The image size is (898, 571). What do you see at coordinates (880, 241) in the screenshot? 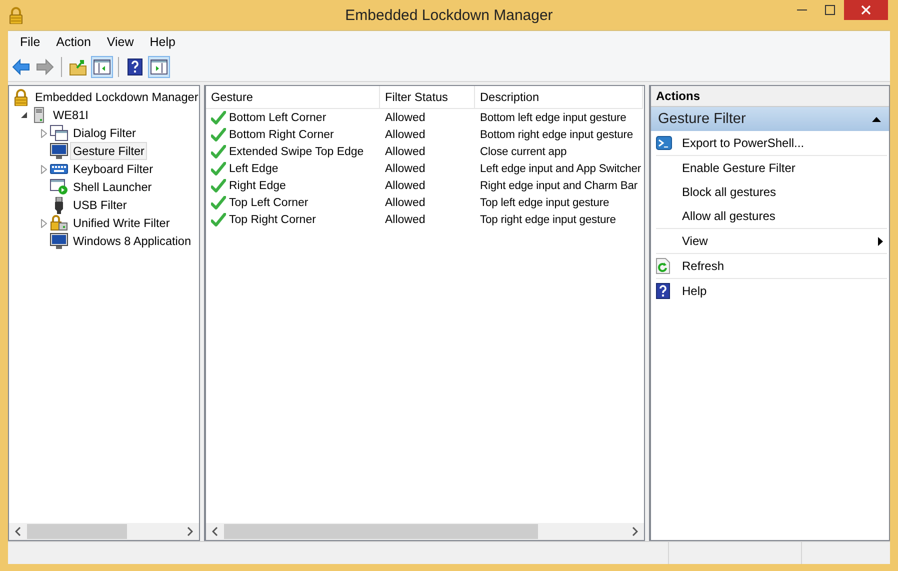
I see `submenu-arrow-icon` at bounding box center [880, 241].